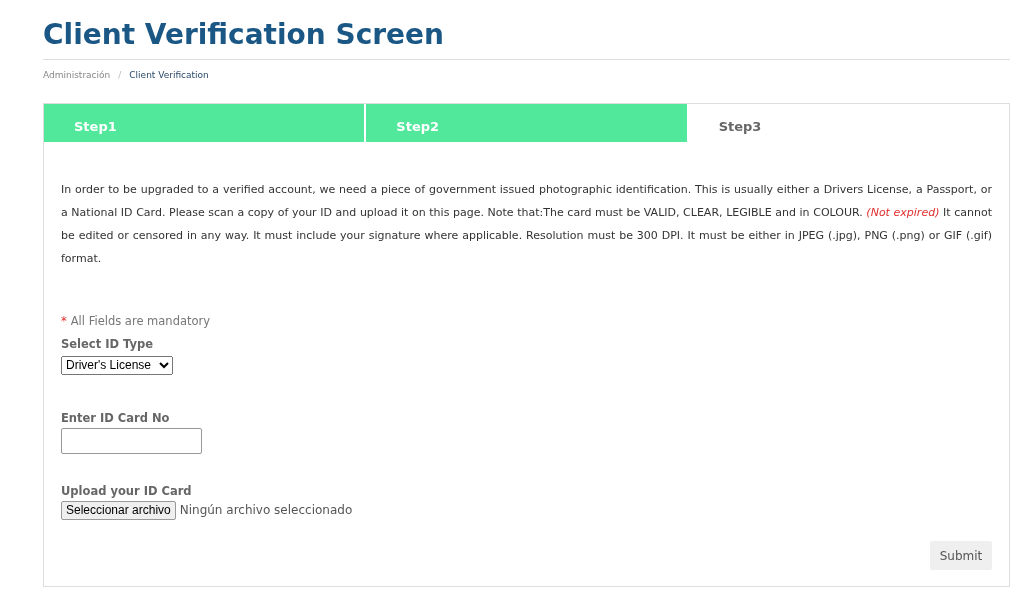  What do you see at coordinates (64, 321) in the screenshot?
I see `required-mark: *` at bounding box center [64, 321].